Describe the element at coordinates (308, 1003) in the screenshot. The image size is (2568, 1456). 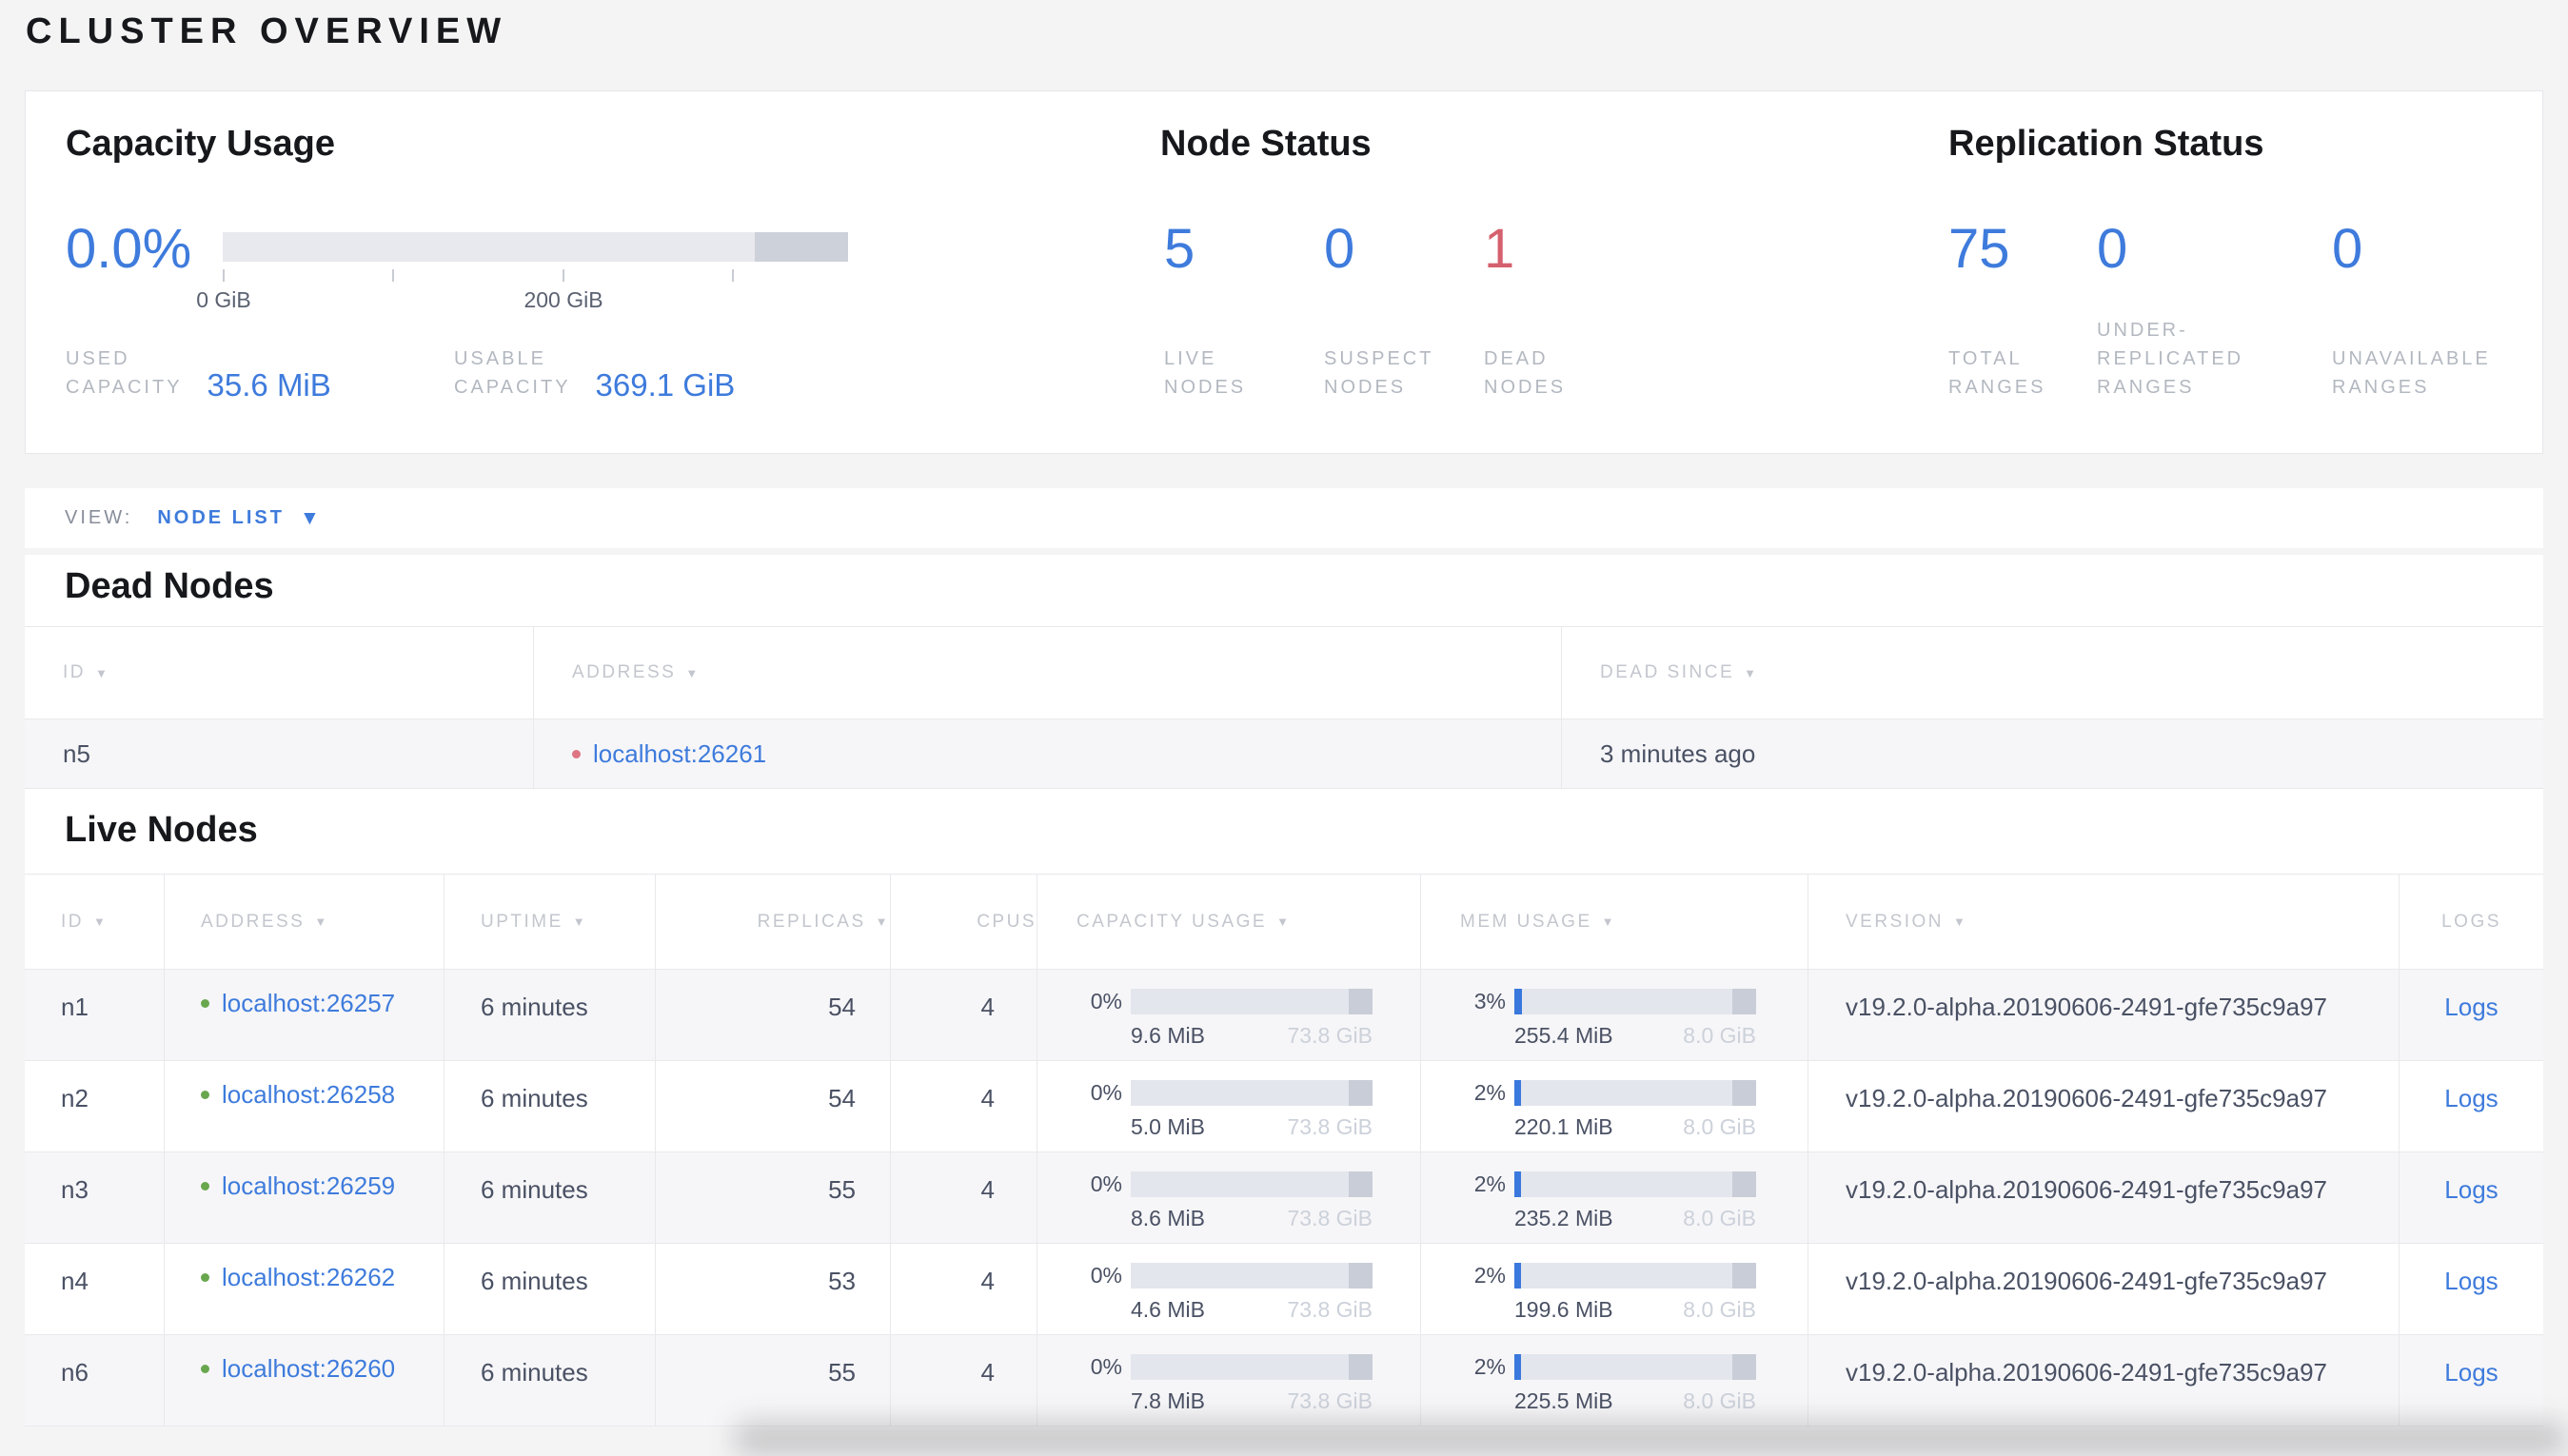
I see `node-address-link: localhost:26257` at that location.